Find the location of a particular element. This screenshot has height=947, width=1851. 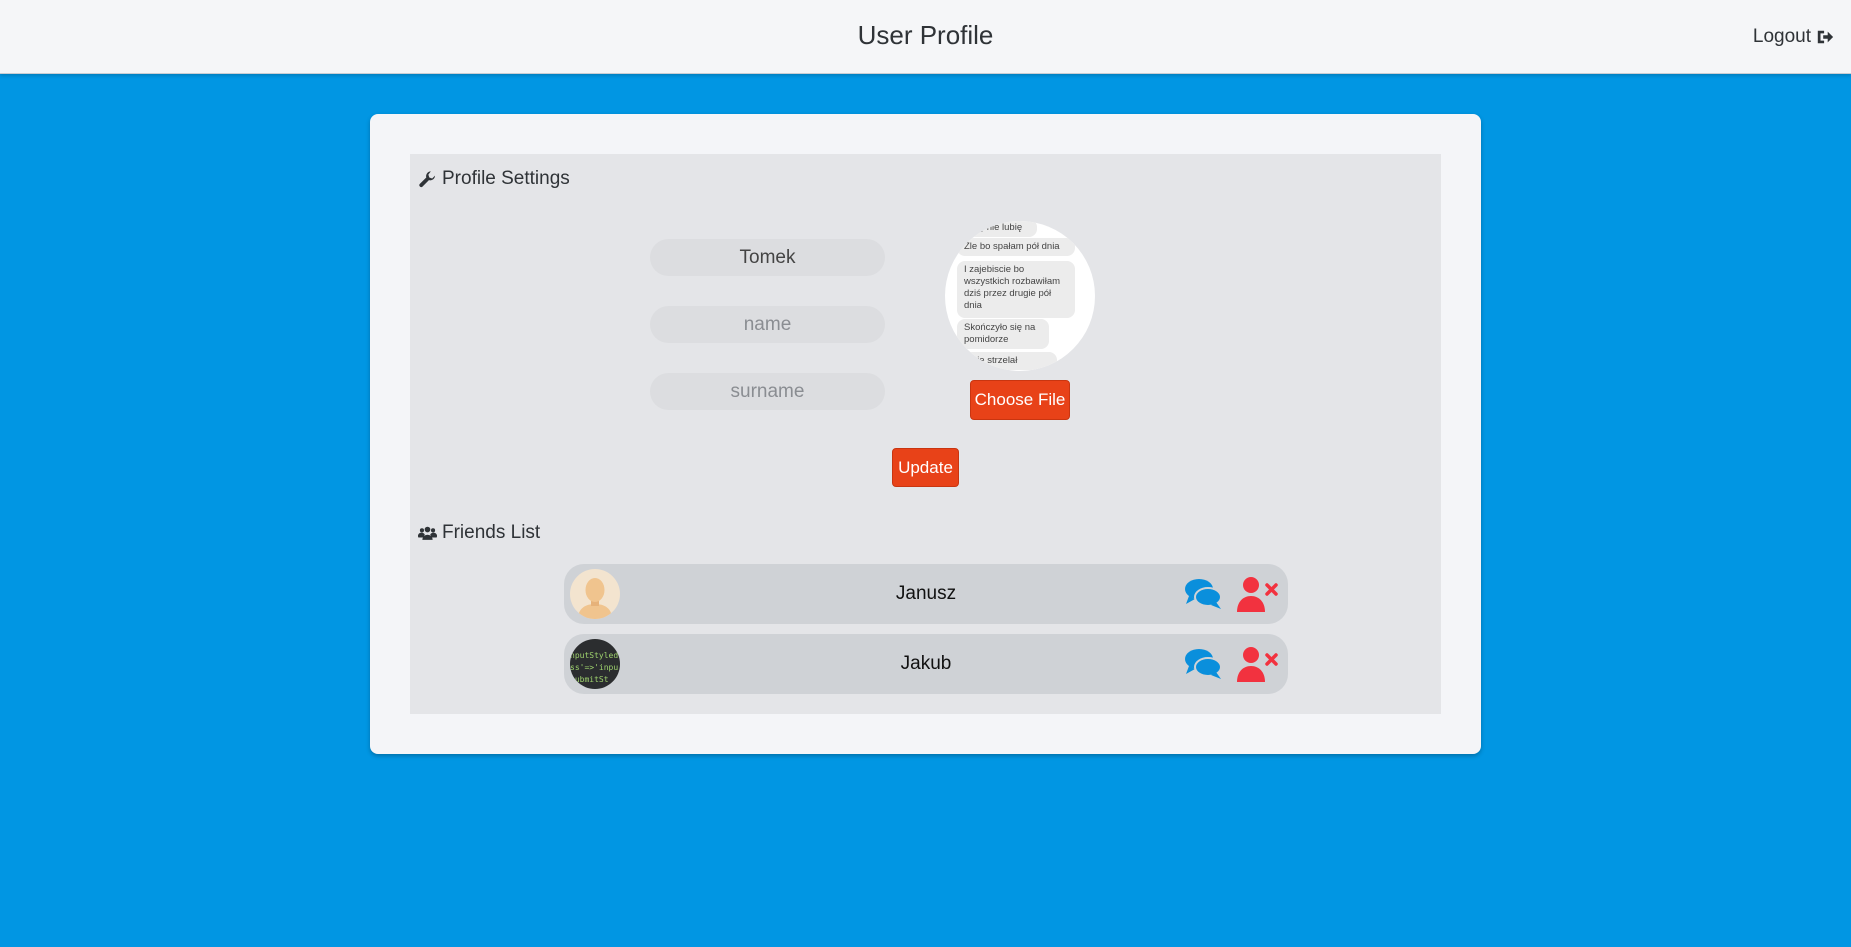

avatar-image-text: lubię nie lubię is located at coordinates (997, 229).